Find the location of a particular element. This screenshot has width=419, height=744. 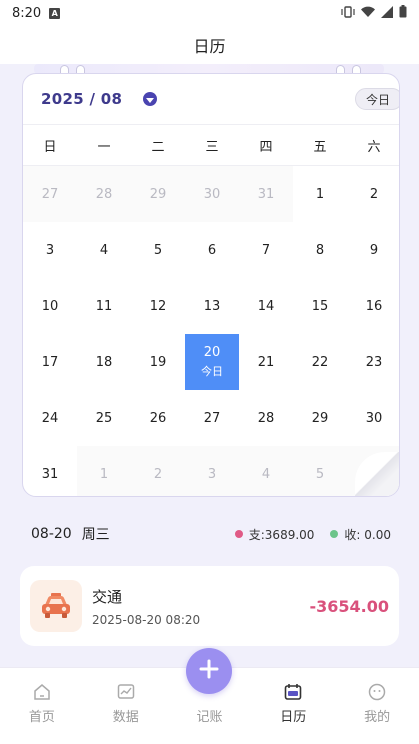

home-icon is located at coordinates (42, 692).